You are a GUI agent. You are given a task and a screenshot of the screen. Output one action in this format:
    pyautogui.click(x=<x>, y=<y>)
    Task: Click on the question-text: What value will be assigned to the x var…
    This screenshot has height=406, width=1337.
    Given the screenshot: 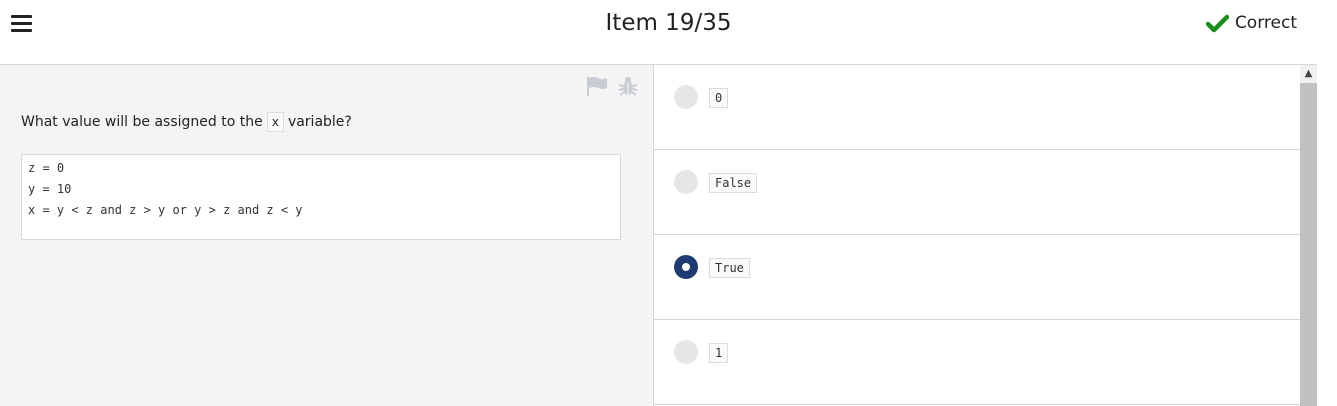 What is the action you would take?
    pyautogui.click(x=186, y=122)
    